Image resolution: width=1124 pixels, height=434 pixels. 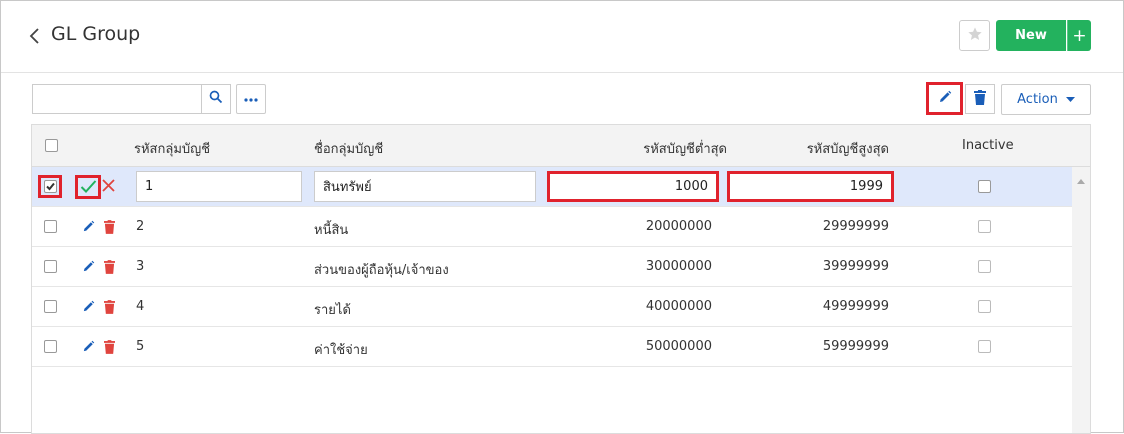 What do you see at coordinates (1031, 35) in the screenshot?
I see `new-button: New` at bounding box center [1031, 35].